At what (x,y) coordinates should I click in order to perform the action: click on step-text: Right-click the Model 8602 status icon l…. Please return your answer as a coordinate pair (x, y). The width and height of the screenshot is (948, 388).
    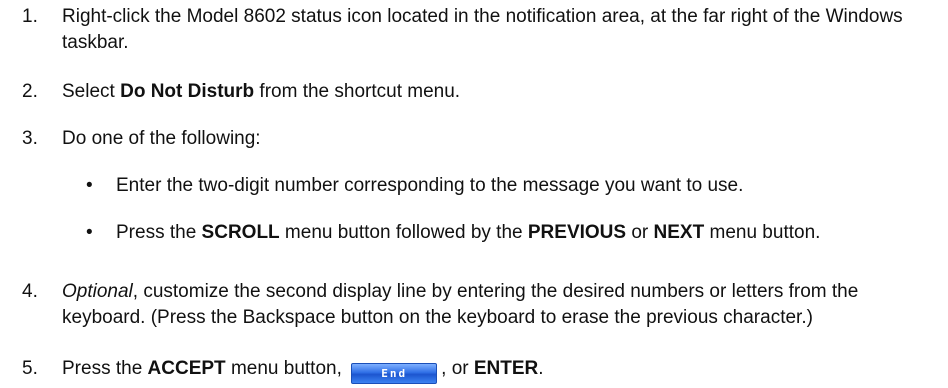
    Looking at the image, I should click on (482, 29).